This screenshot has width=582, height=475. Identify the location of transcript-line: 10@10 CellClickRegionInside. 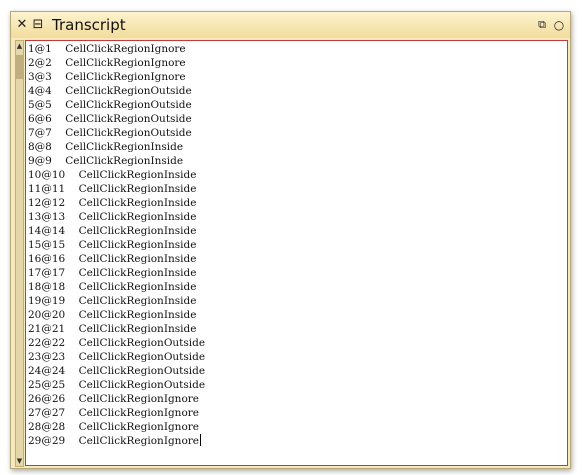
(112, 175).